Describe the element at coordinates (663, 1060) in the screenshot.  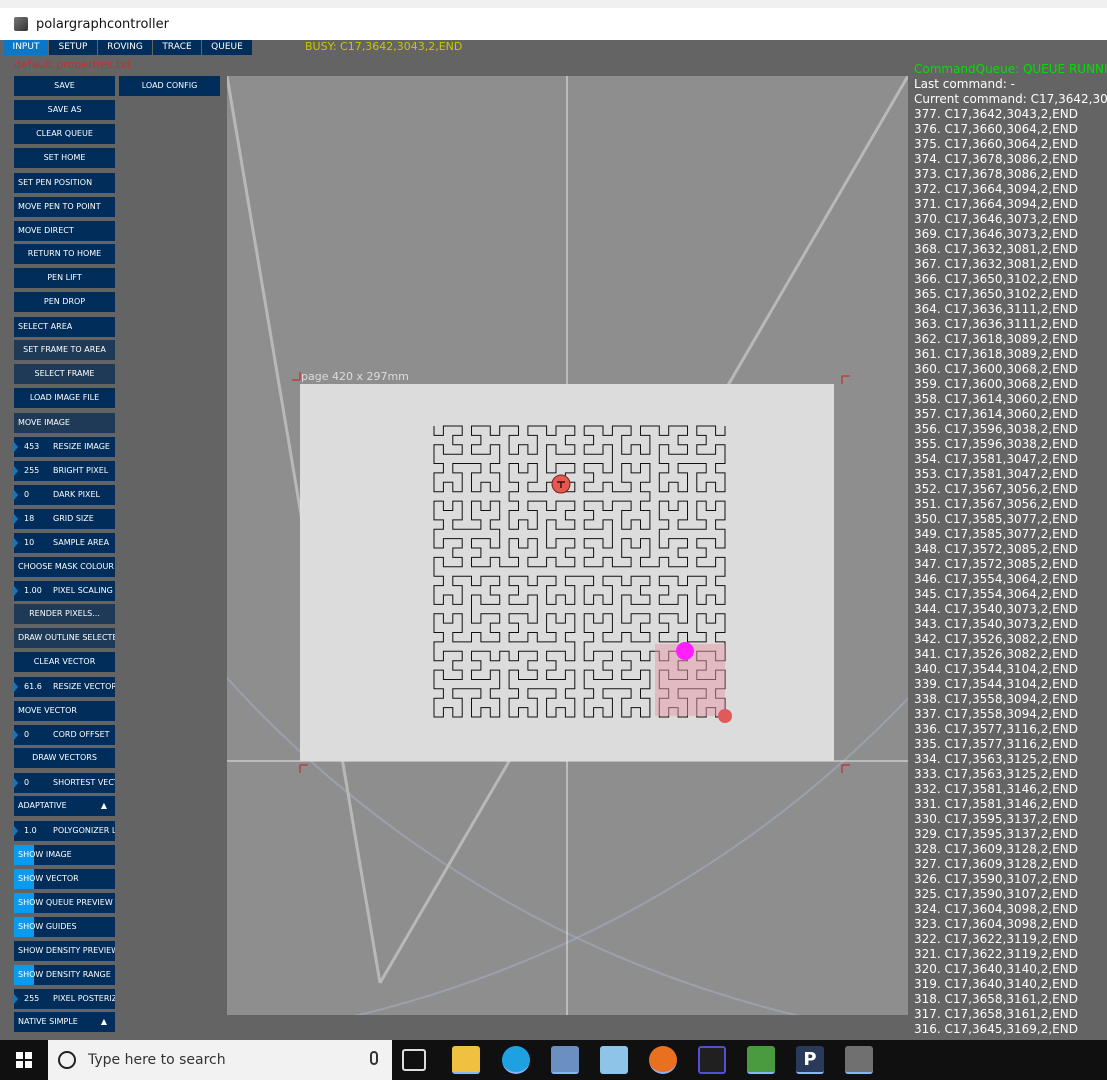
I see `firefox-icon` at that location.